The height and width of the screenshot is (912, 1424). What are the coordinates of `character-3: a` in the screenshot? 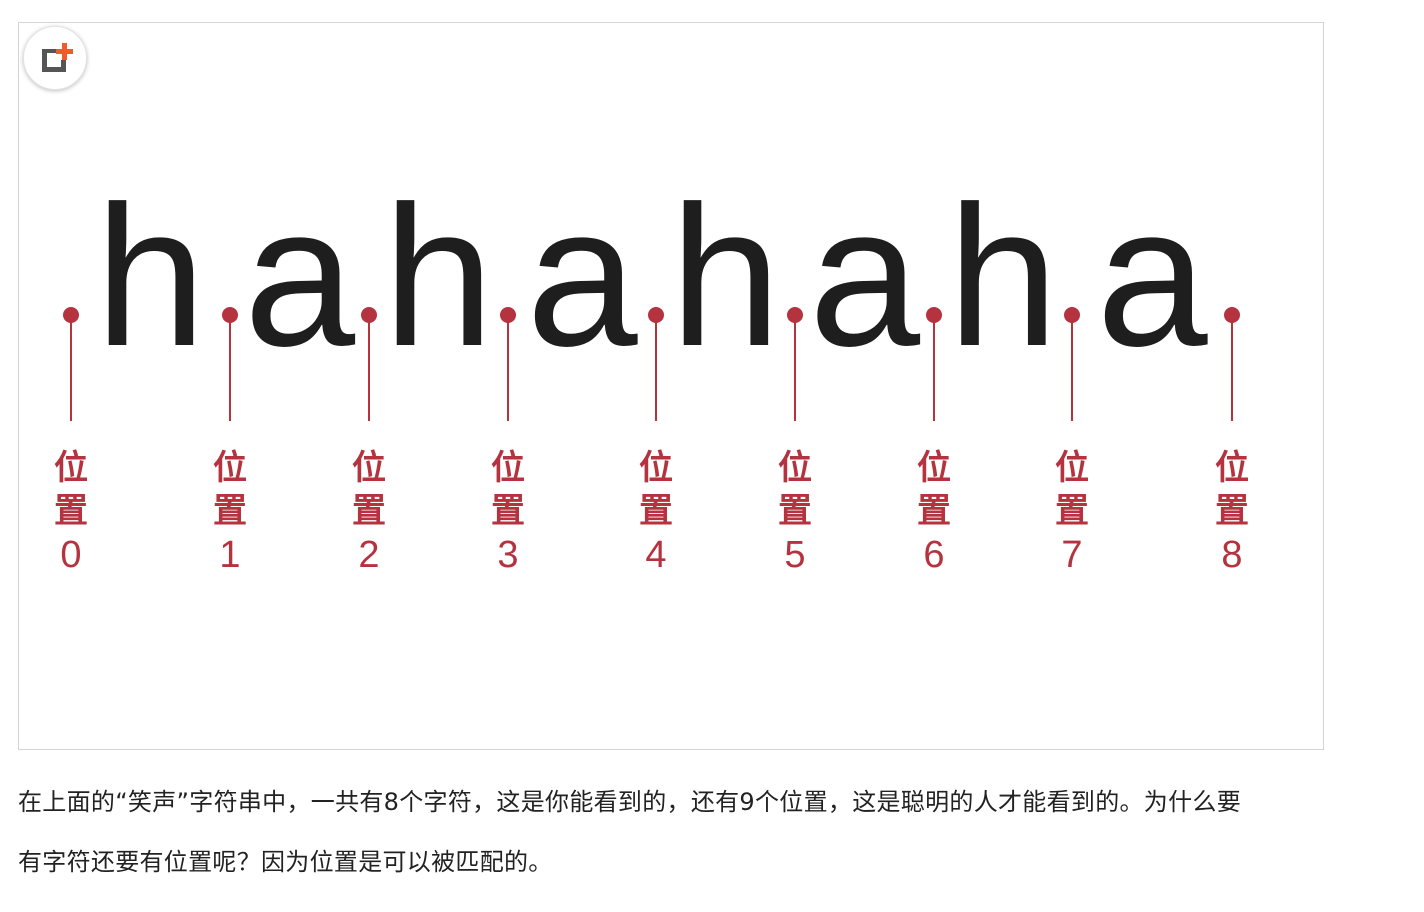 It's located at (582, 276).